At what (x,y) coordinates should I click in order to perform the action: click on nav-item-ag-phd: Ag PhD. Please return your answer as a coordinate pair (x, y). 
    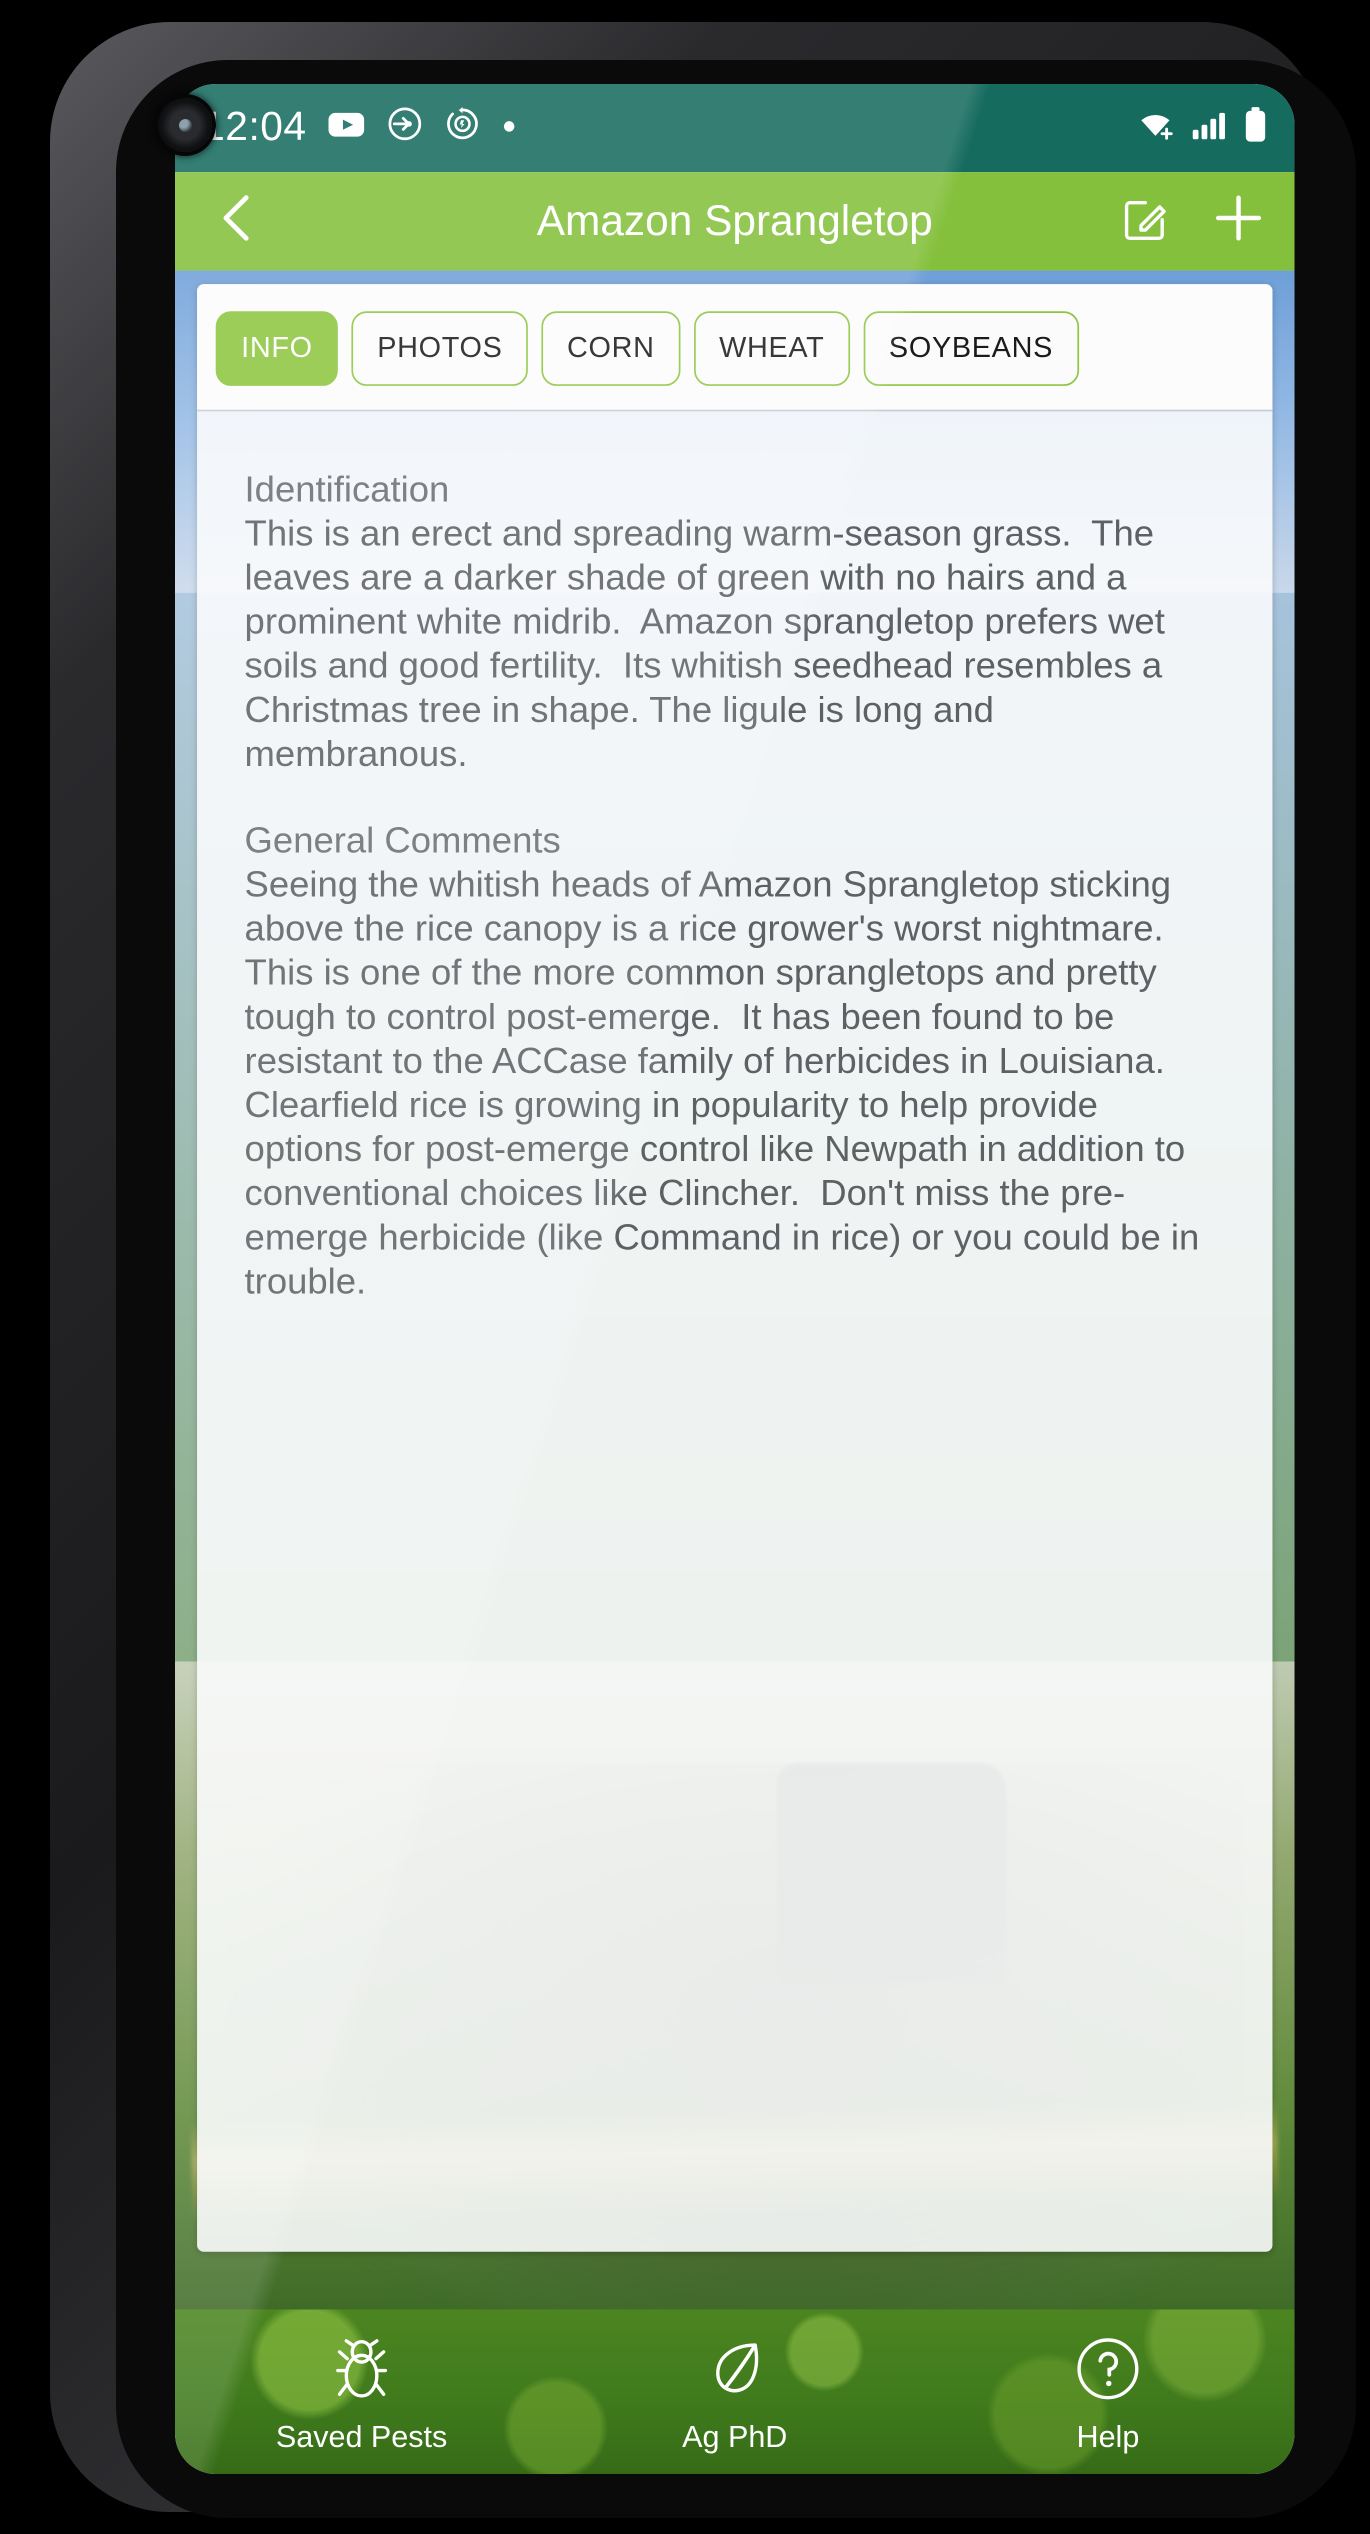
    Looking at the image, I should click on (734, 2394).